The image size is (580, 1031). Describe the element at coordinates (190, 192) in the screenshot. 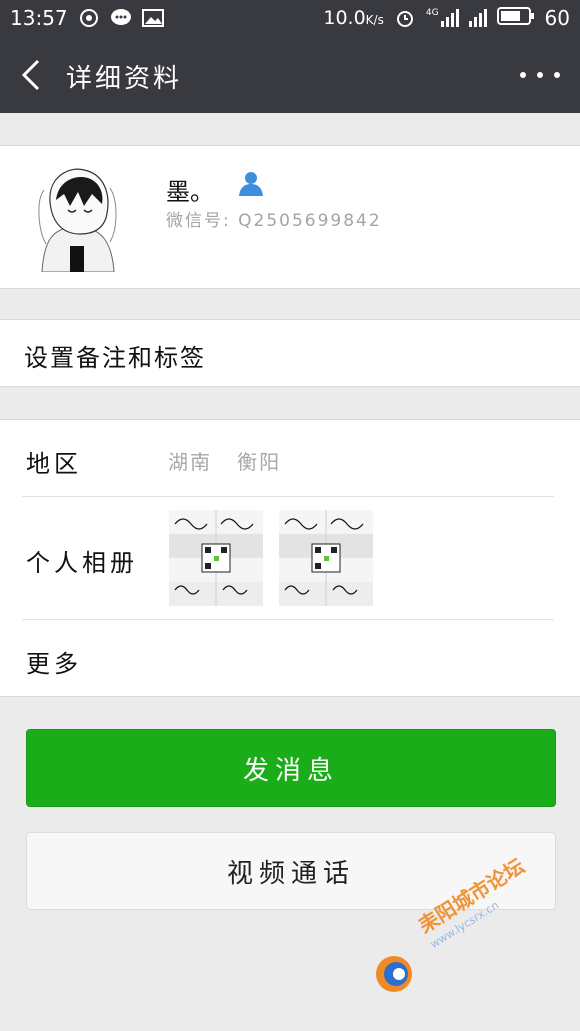

I see `nickname: 墨。` at that location.